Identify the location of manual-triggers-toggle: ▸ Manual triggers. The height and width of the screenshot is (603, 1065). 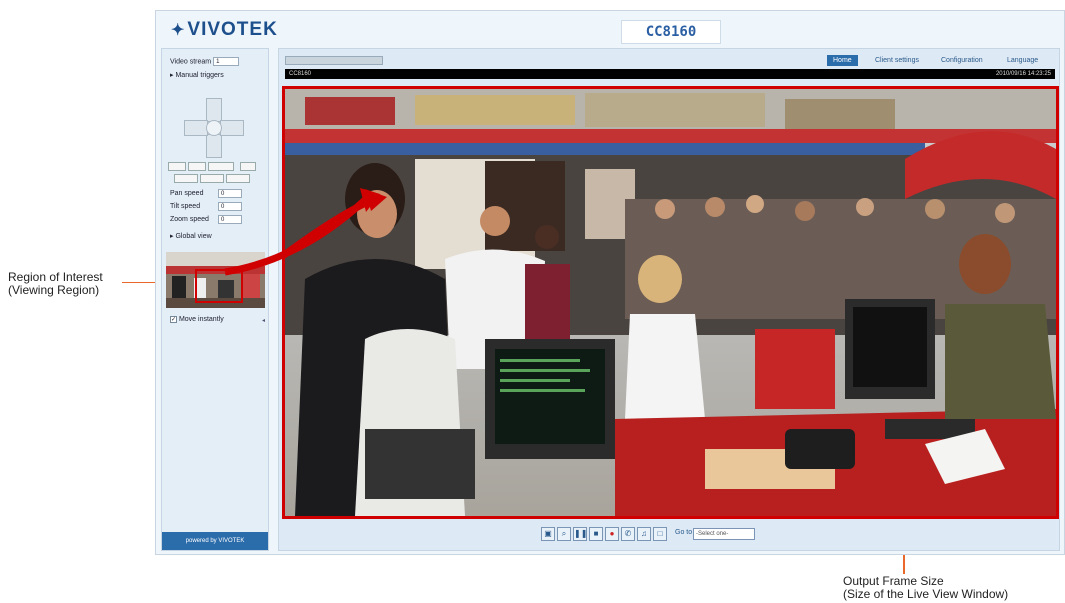
(197, 75).